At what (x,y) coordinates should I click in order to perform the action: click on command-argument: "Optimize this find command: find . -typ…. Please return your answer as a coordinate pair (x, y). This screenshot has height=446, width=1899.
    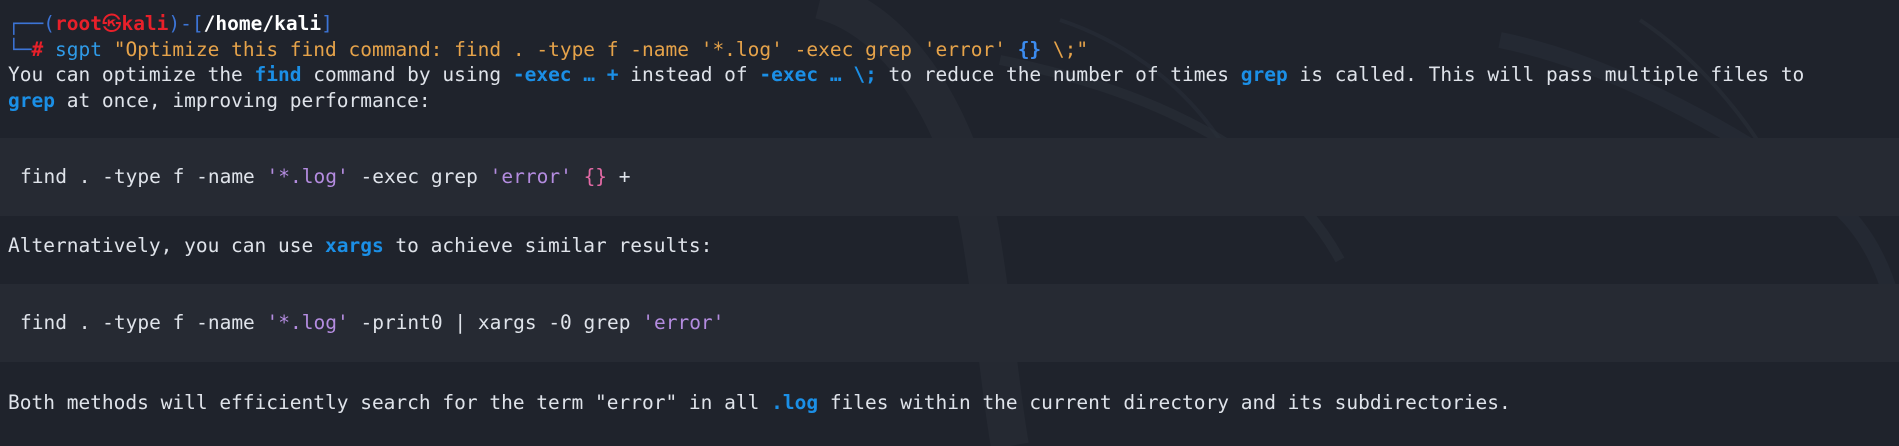
    Looking at the image, I should click on (565, 49).